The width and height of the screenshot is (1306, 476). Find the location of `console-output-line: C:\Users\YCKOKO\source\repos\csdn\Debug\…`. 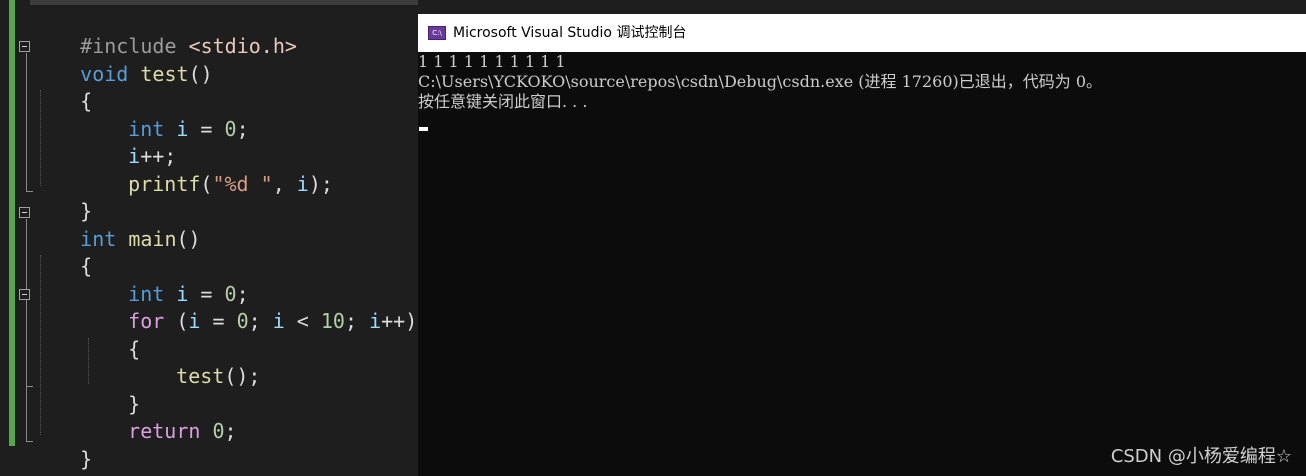

console-output-line: C:\Users\YCKOKO\source\repos\csdn\Debug\… is located at coordinates (760, 81).